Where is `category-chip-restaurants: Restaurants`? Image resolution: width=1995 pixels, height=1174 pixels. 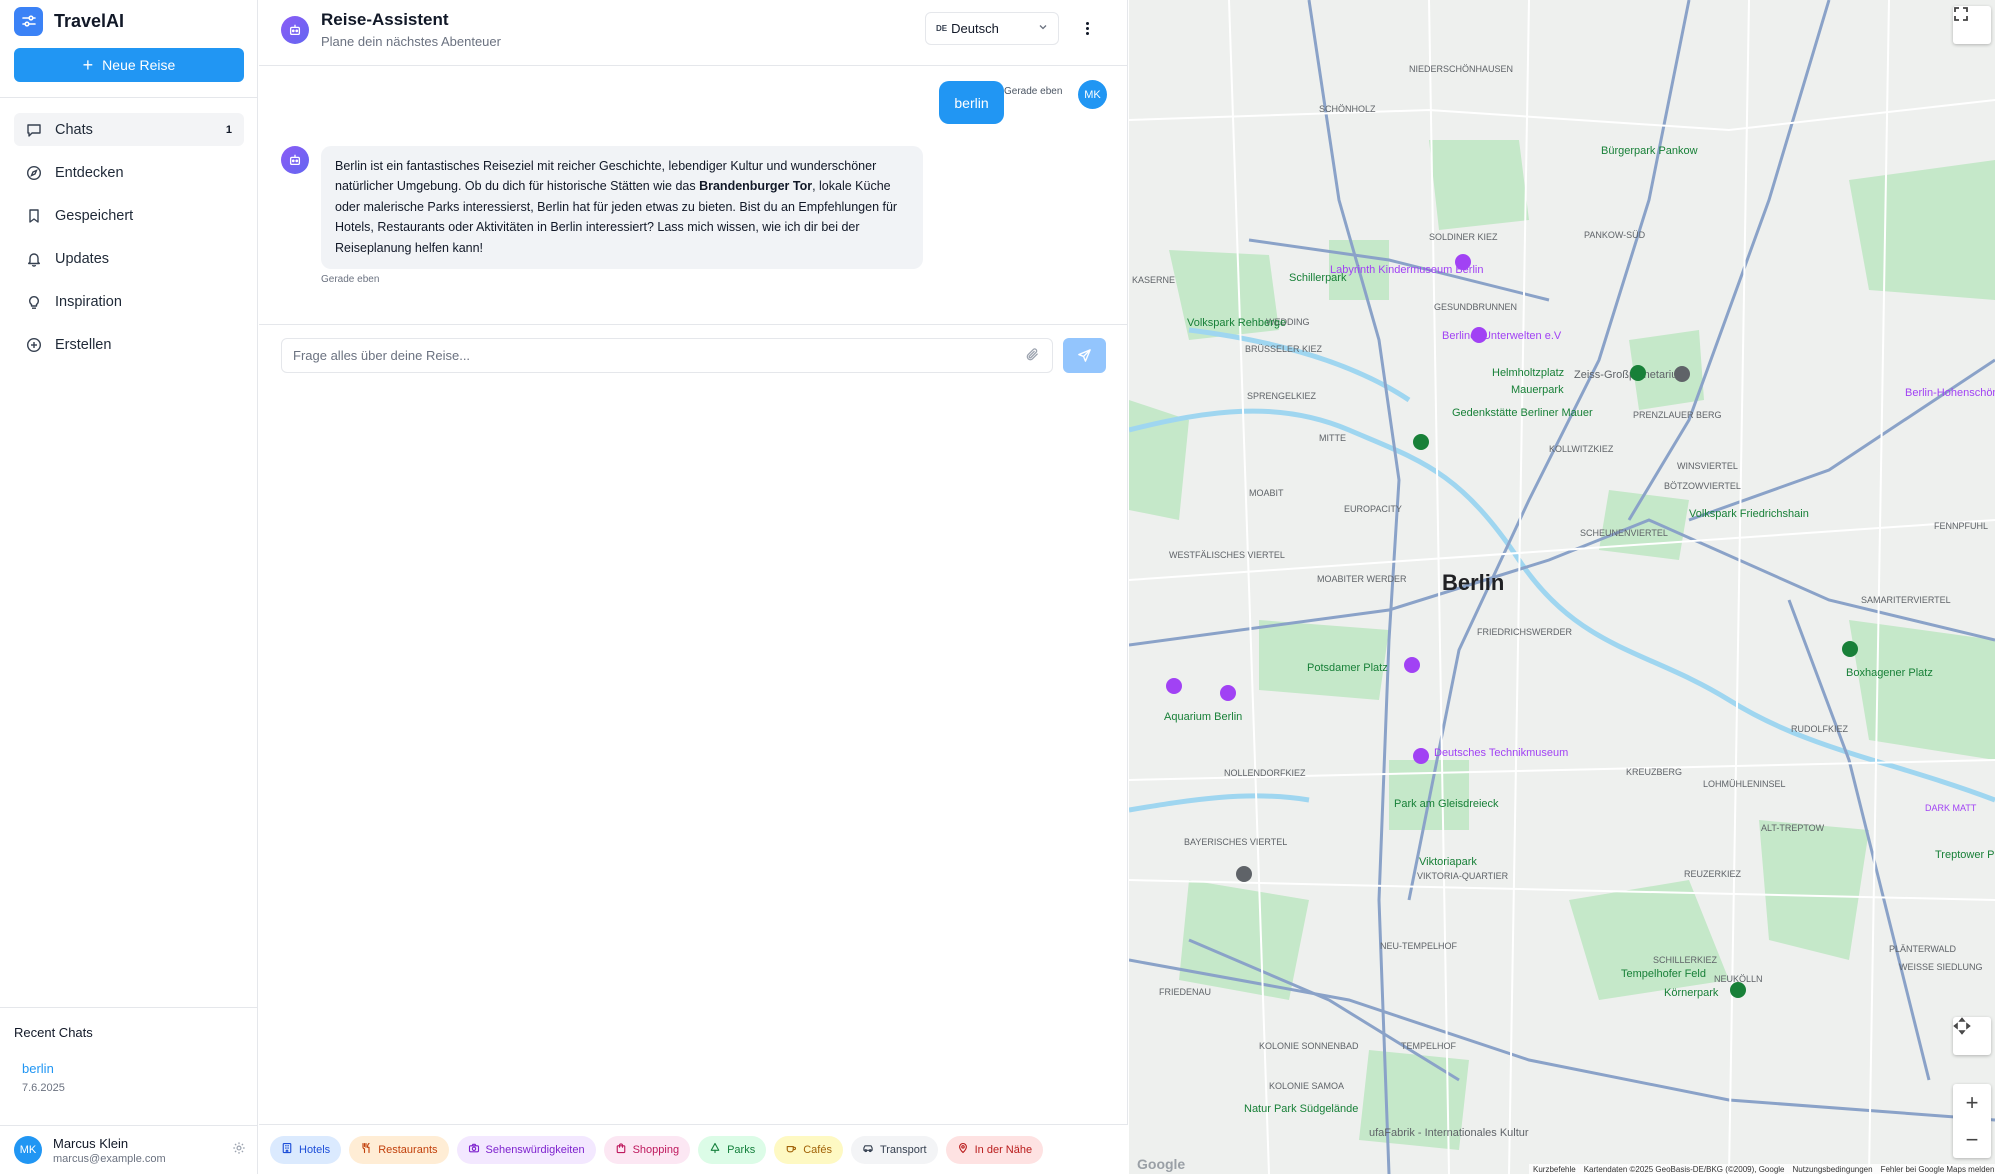 category-chip-restaurants: Restaurants is located at coordinates (399, 1149).